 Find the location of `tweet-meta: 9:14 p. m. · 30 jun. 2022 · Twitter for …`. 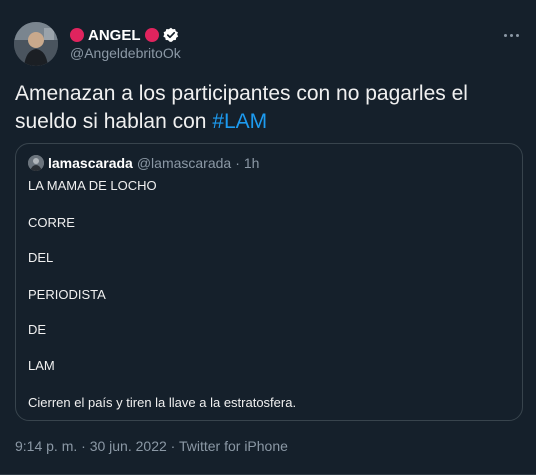

tweet-meta: 9:14 p. m. · 30 jun. 2022 · Twitter for … is located at coordinates (151, 446).